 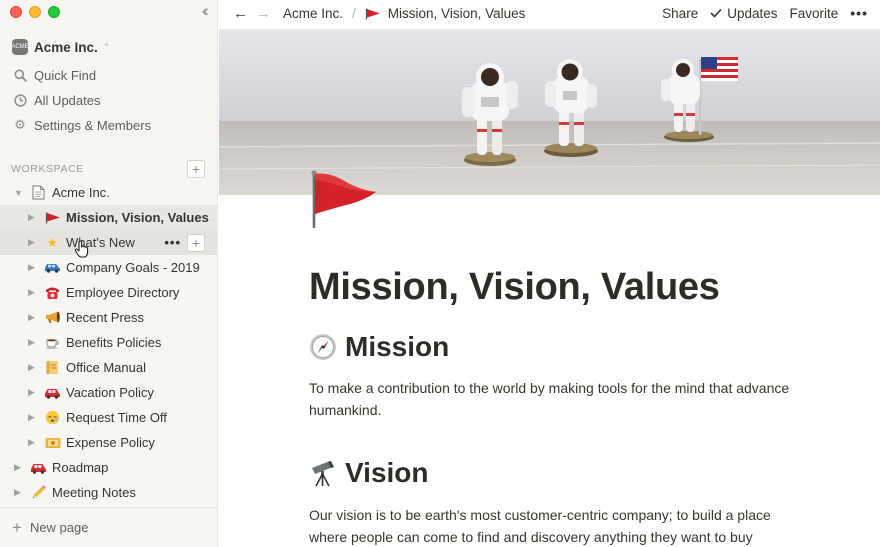 What do you see at coordinates (206, 11) in the screenshot?
I see `collapse-sidebar-icon: ‹‹` at bounding box center [206, 11].